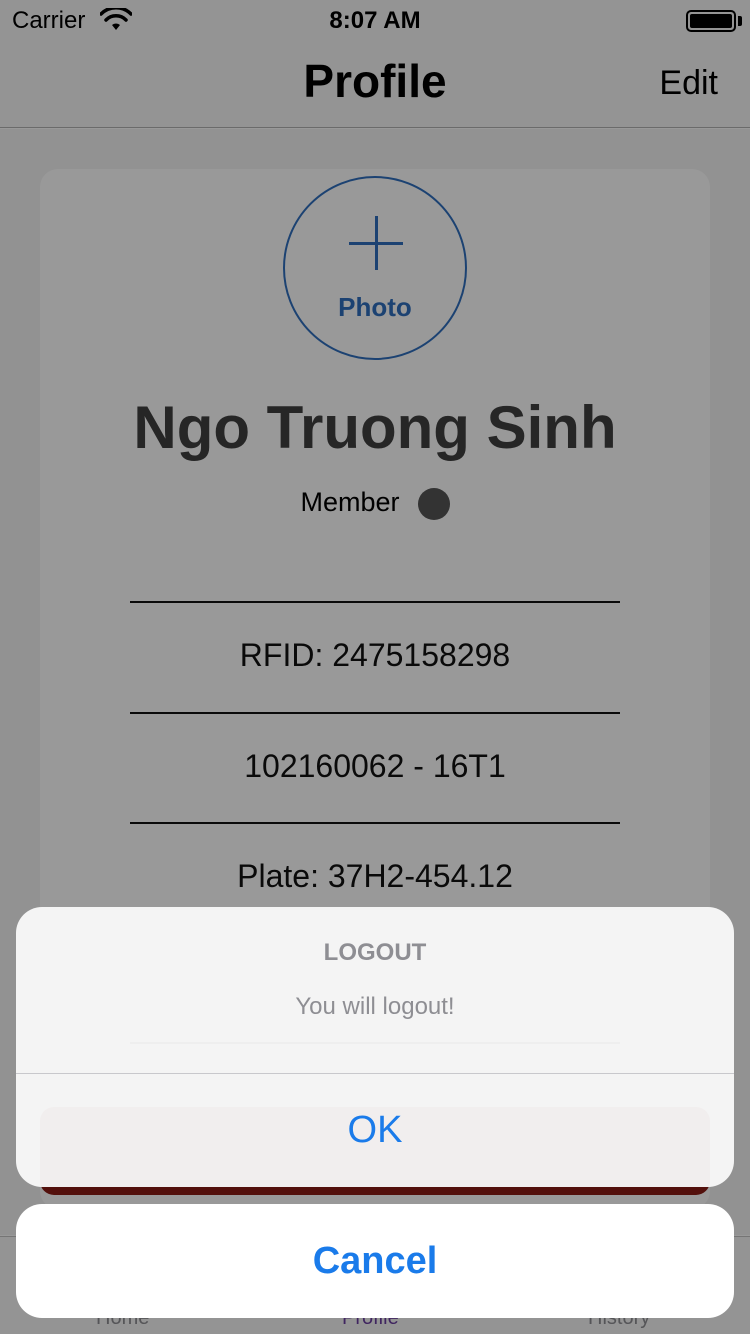  I want to click on cancel-button: Cancel, so click(375, 1261).